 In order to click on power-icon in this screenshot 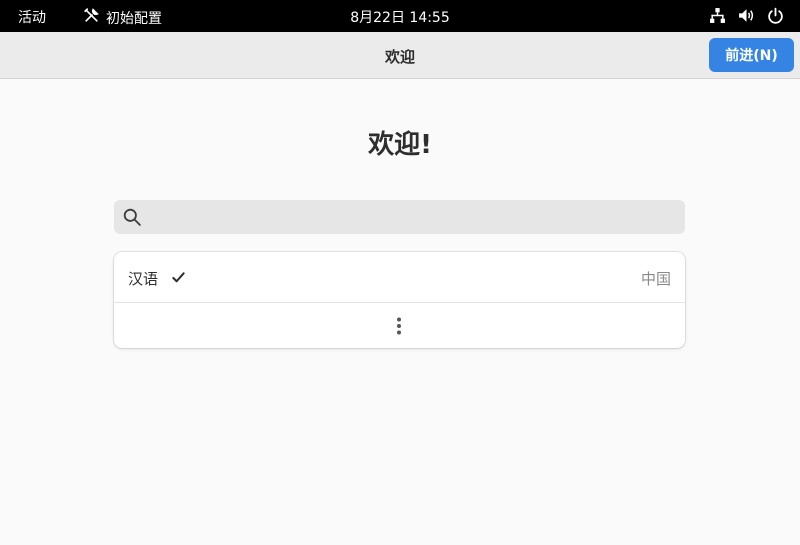, I will do `click(775, 15)`.